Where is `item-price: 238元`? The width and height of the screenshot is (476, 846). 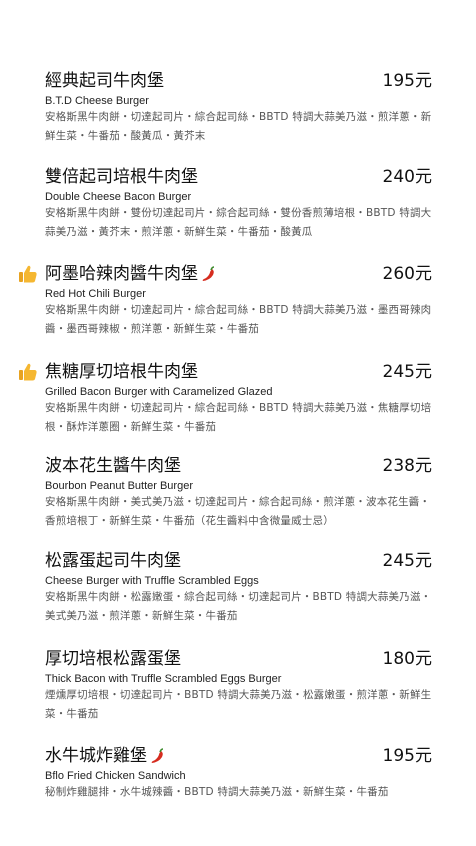 item-price: 238元 is located at coordinates (407, 466).